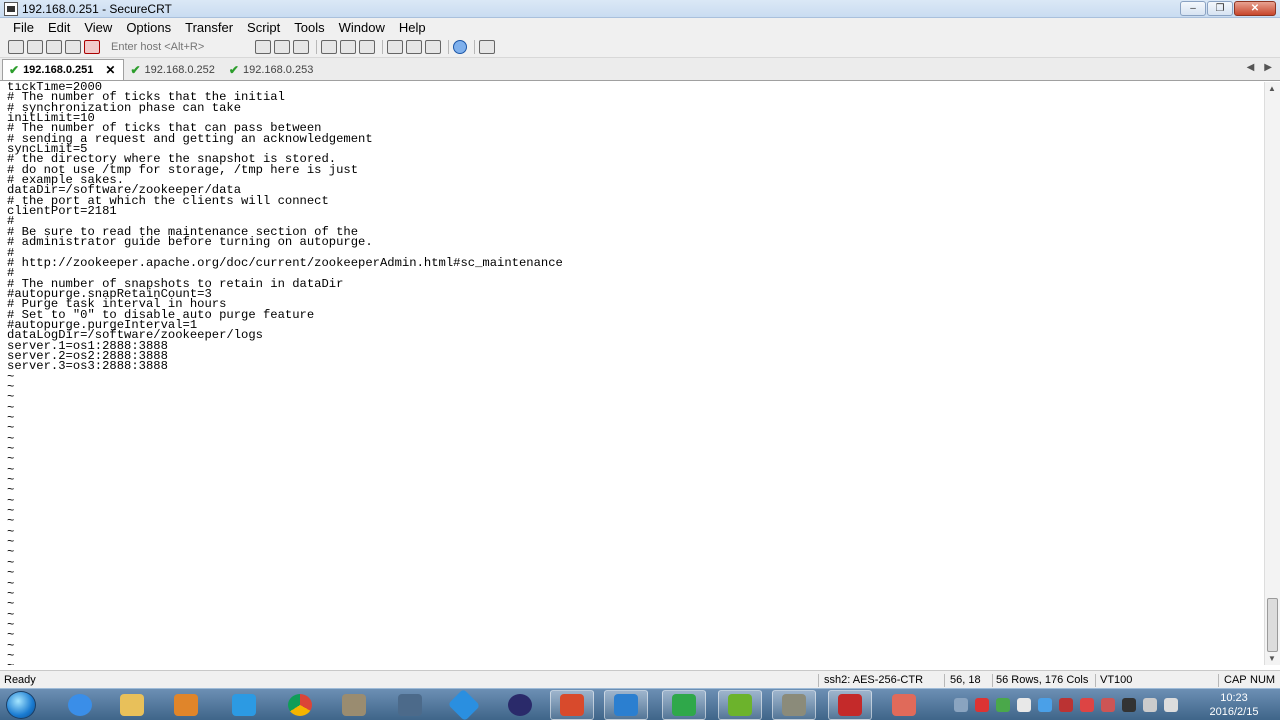 The height and width of the screenshot is (721, 1280). Describe the element at coordinates (233, 69) in the screenshot. I see `connected-check-icon: ✔` at that location.